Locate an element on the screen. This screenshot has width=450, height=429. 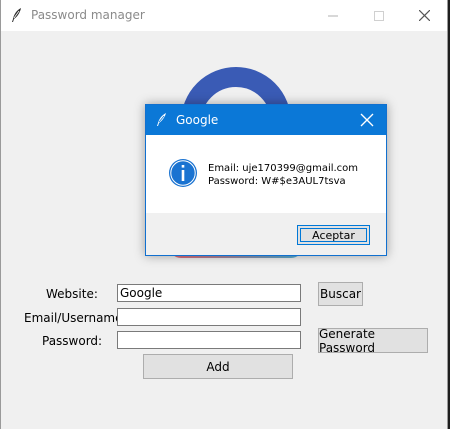
minimize-button is located at coordinates (333, 15).